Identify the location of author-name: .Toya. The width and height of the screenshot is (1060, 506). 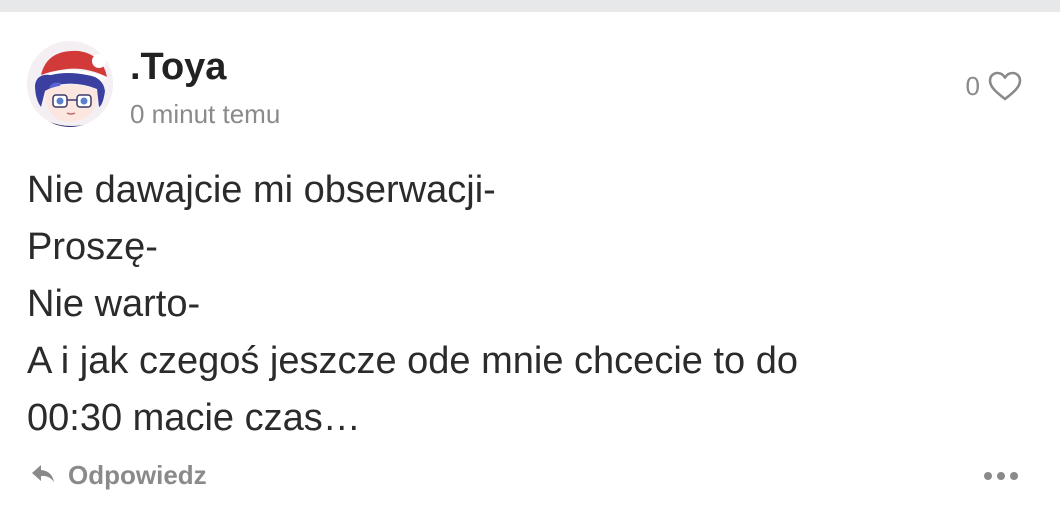
(178, 67).